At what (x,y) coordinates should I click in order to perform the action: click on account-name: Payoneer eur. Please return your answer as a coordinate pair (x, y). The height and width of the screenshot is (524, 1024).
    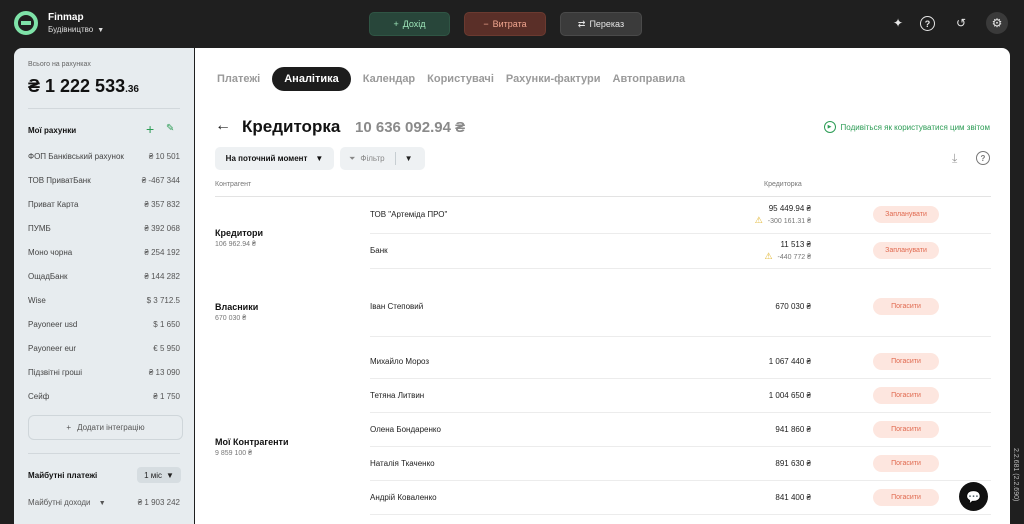
    Looking at the image, I should click on (52, 348).